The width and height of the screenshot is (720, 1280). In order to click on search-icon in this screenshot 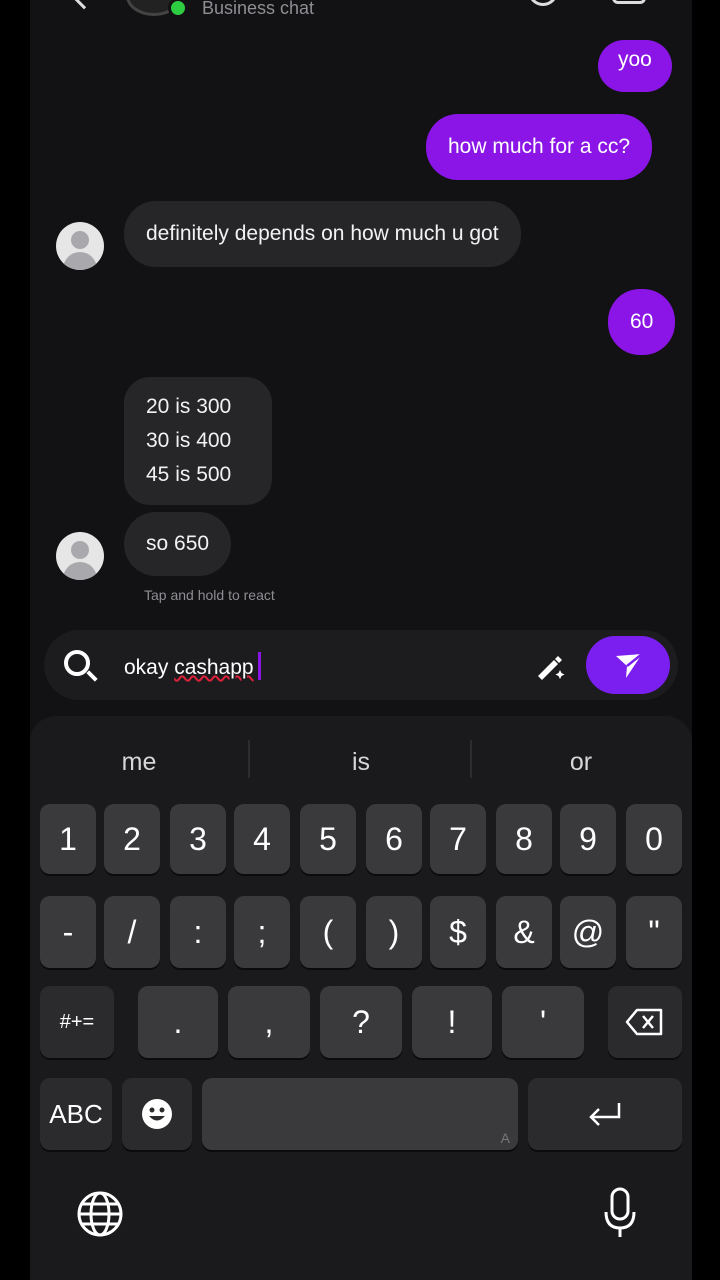, I will do `click(77, 663)`.